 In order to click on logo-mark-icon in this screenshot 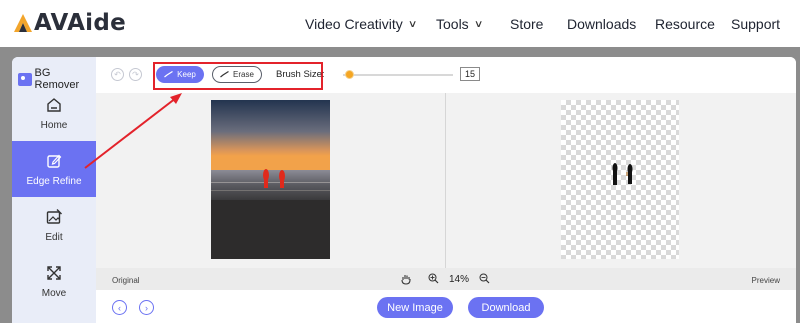, I will do `click(23, 23)`.